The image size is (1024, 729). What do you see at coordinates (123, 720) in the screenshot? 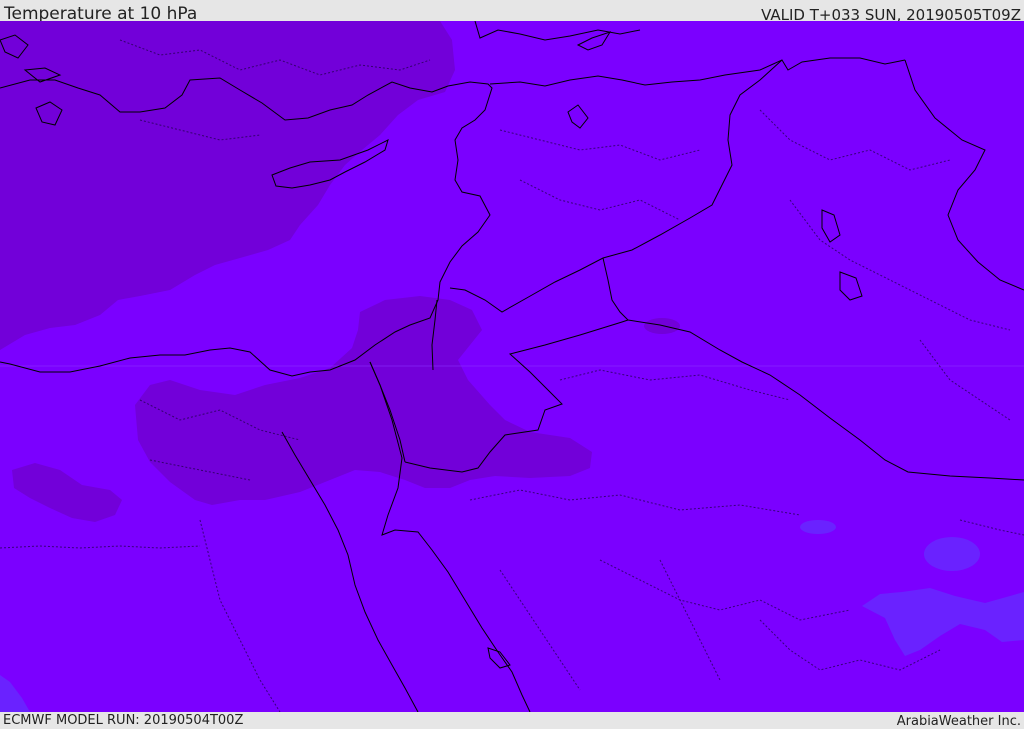
I see `model-run-label: ECMWF MODEL RUN: 20190504T00Z` at bounding box center [123, 720].